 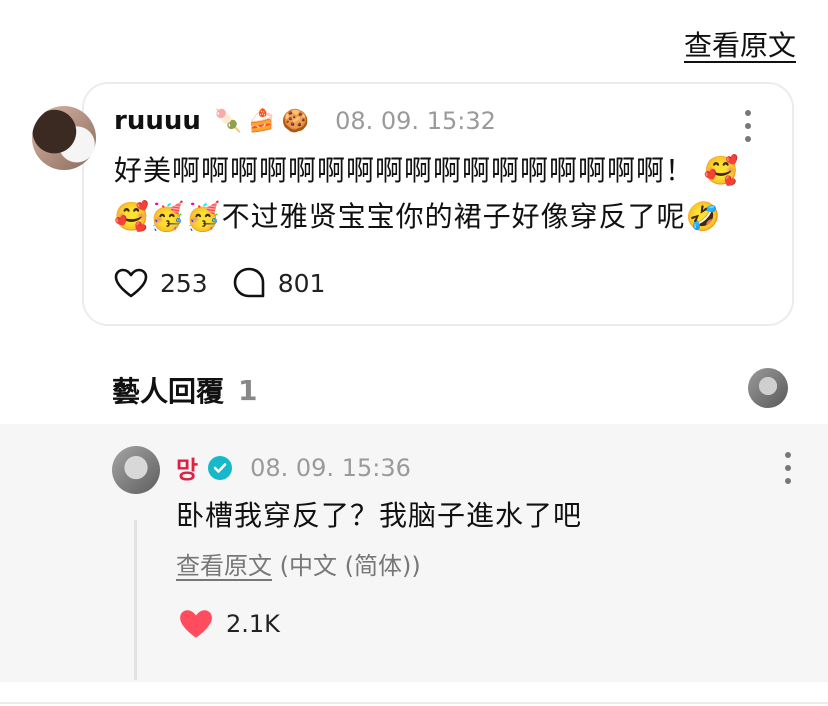 I want to click on thread-line, so click(x=135, y=600).